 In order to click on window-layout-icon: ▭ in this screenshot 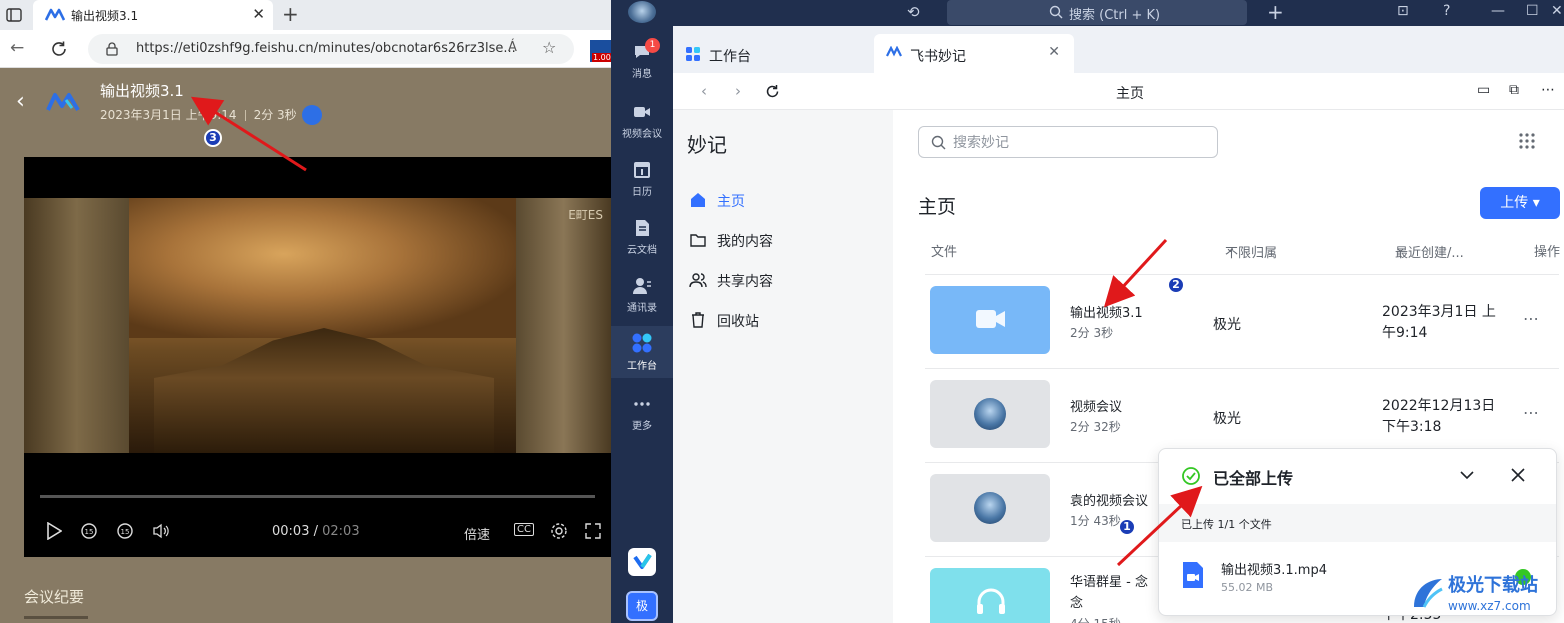, I will do `click(1483, 90)`.